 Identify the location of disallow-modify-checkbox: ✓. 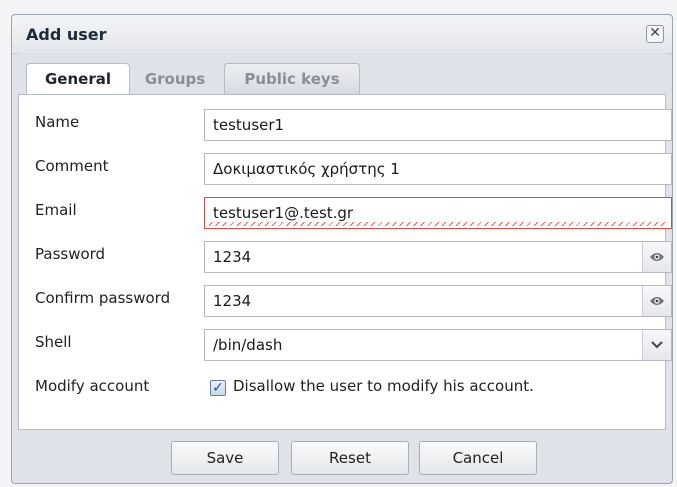
(218, 388).